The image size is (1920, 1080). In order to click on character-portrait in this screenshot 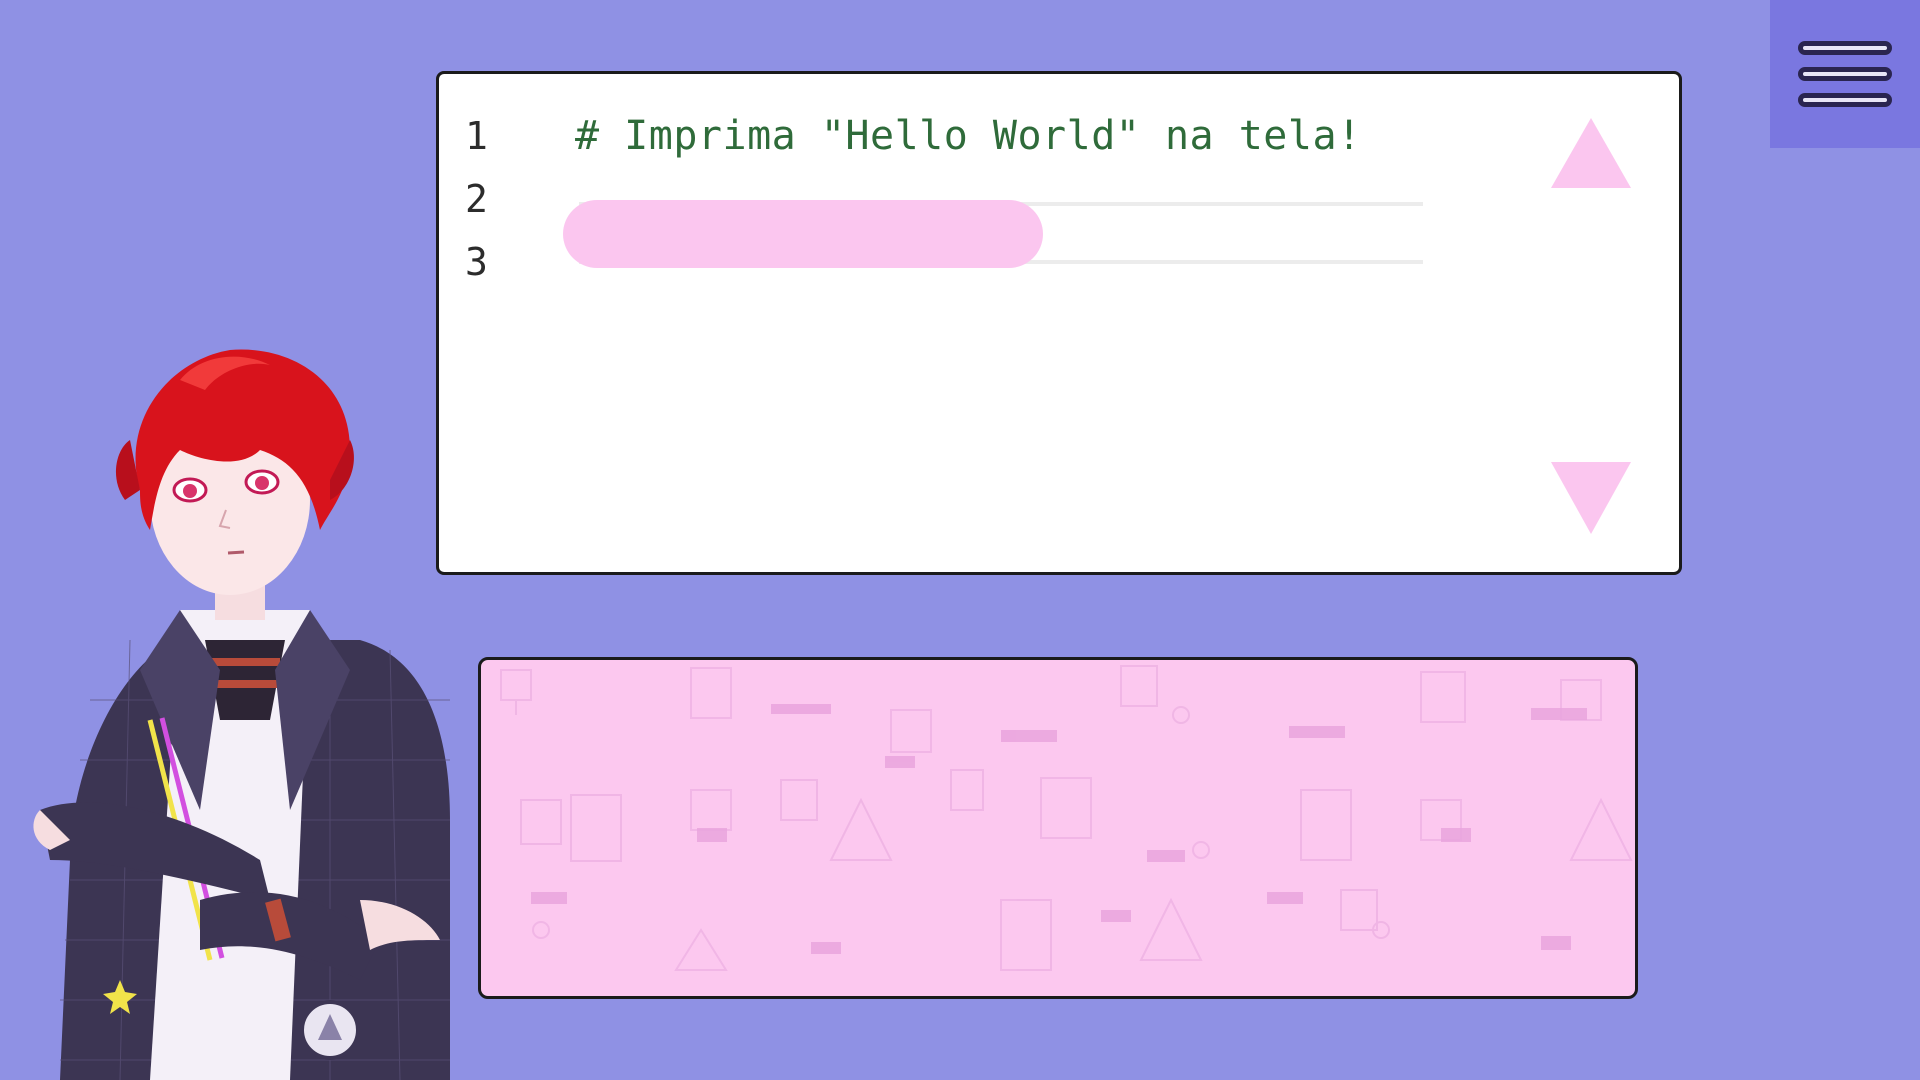, I will do `click(241, 714)`.